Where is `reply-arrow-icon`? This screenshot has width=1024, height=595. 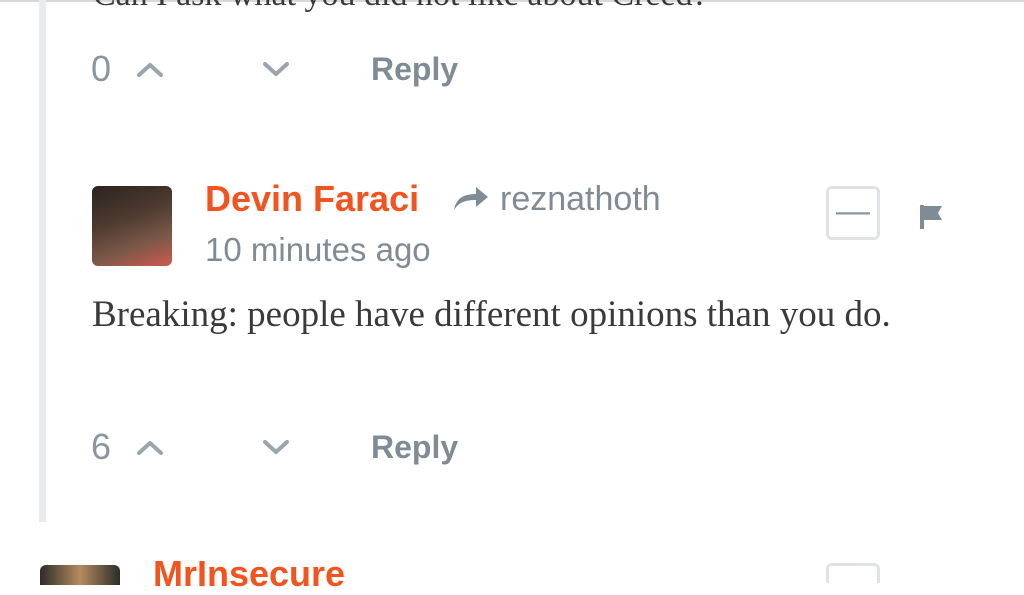 reply-arrow-icon is located at coordinates (471, 198).